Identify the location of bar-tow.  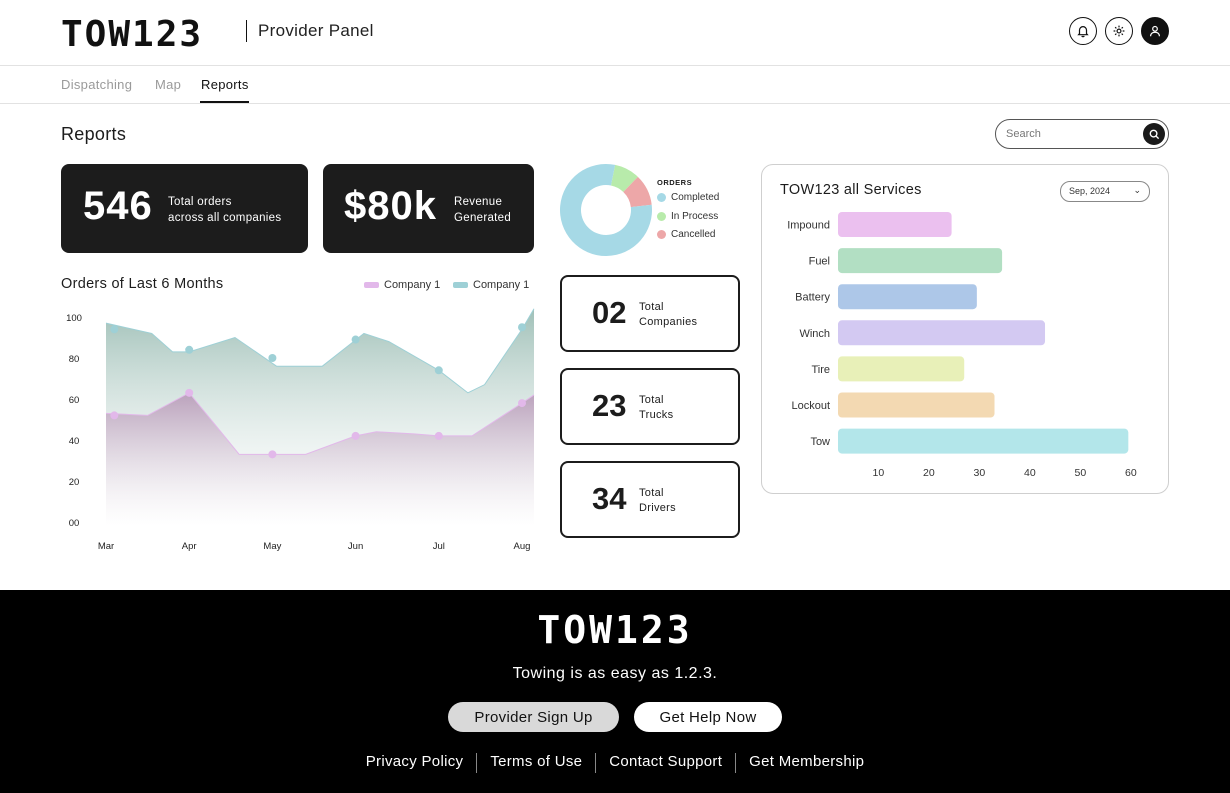
(983, 441).